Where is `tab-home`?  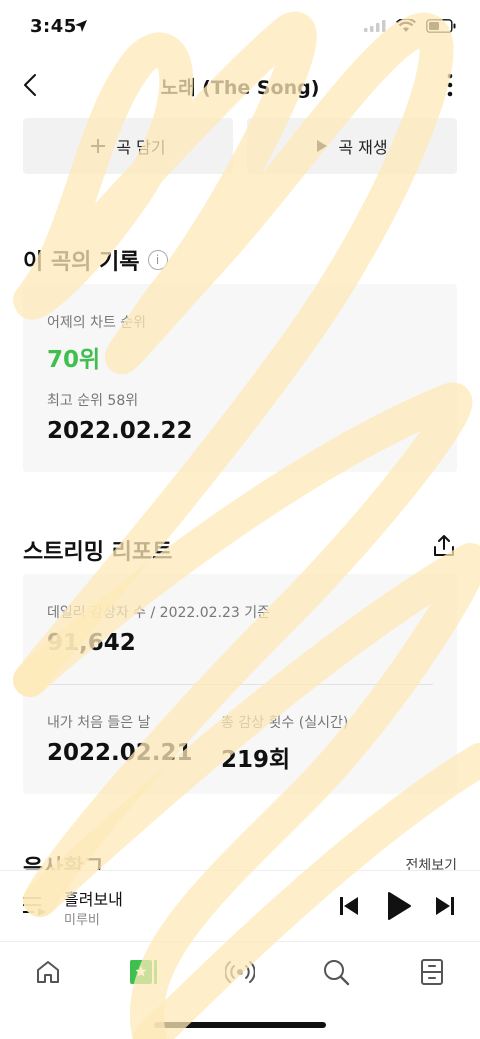 tab-home is located at coordinates (48, 972).